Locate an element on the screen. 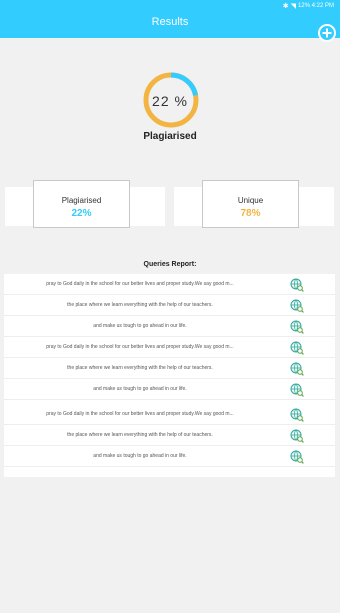  result-caption: Plagiarised is located at coordinates (170, 136).